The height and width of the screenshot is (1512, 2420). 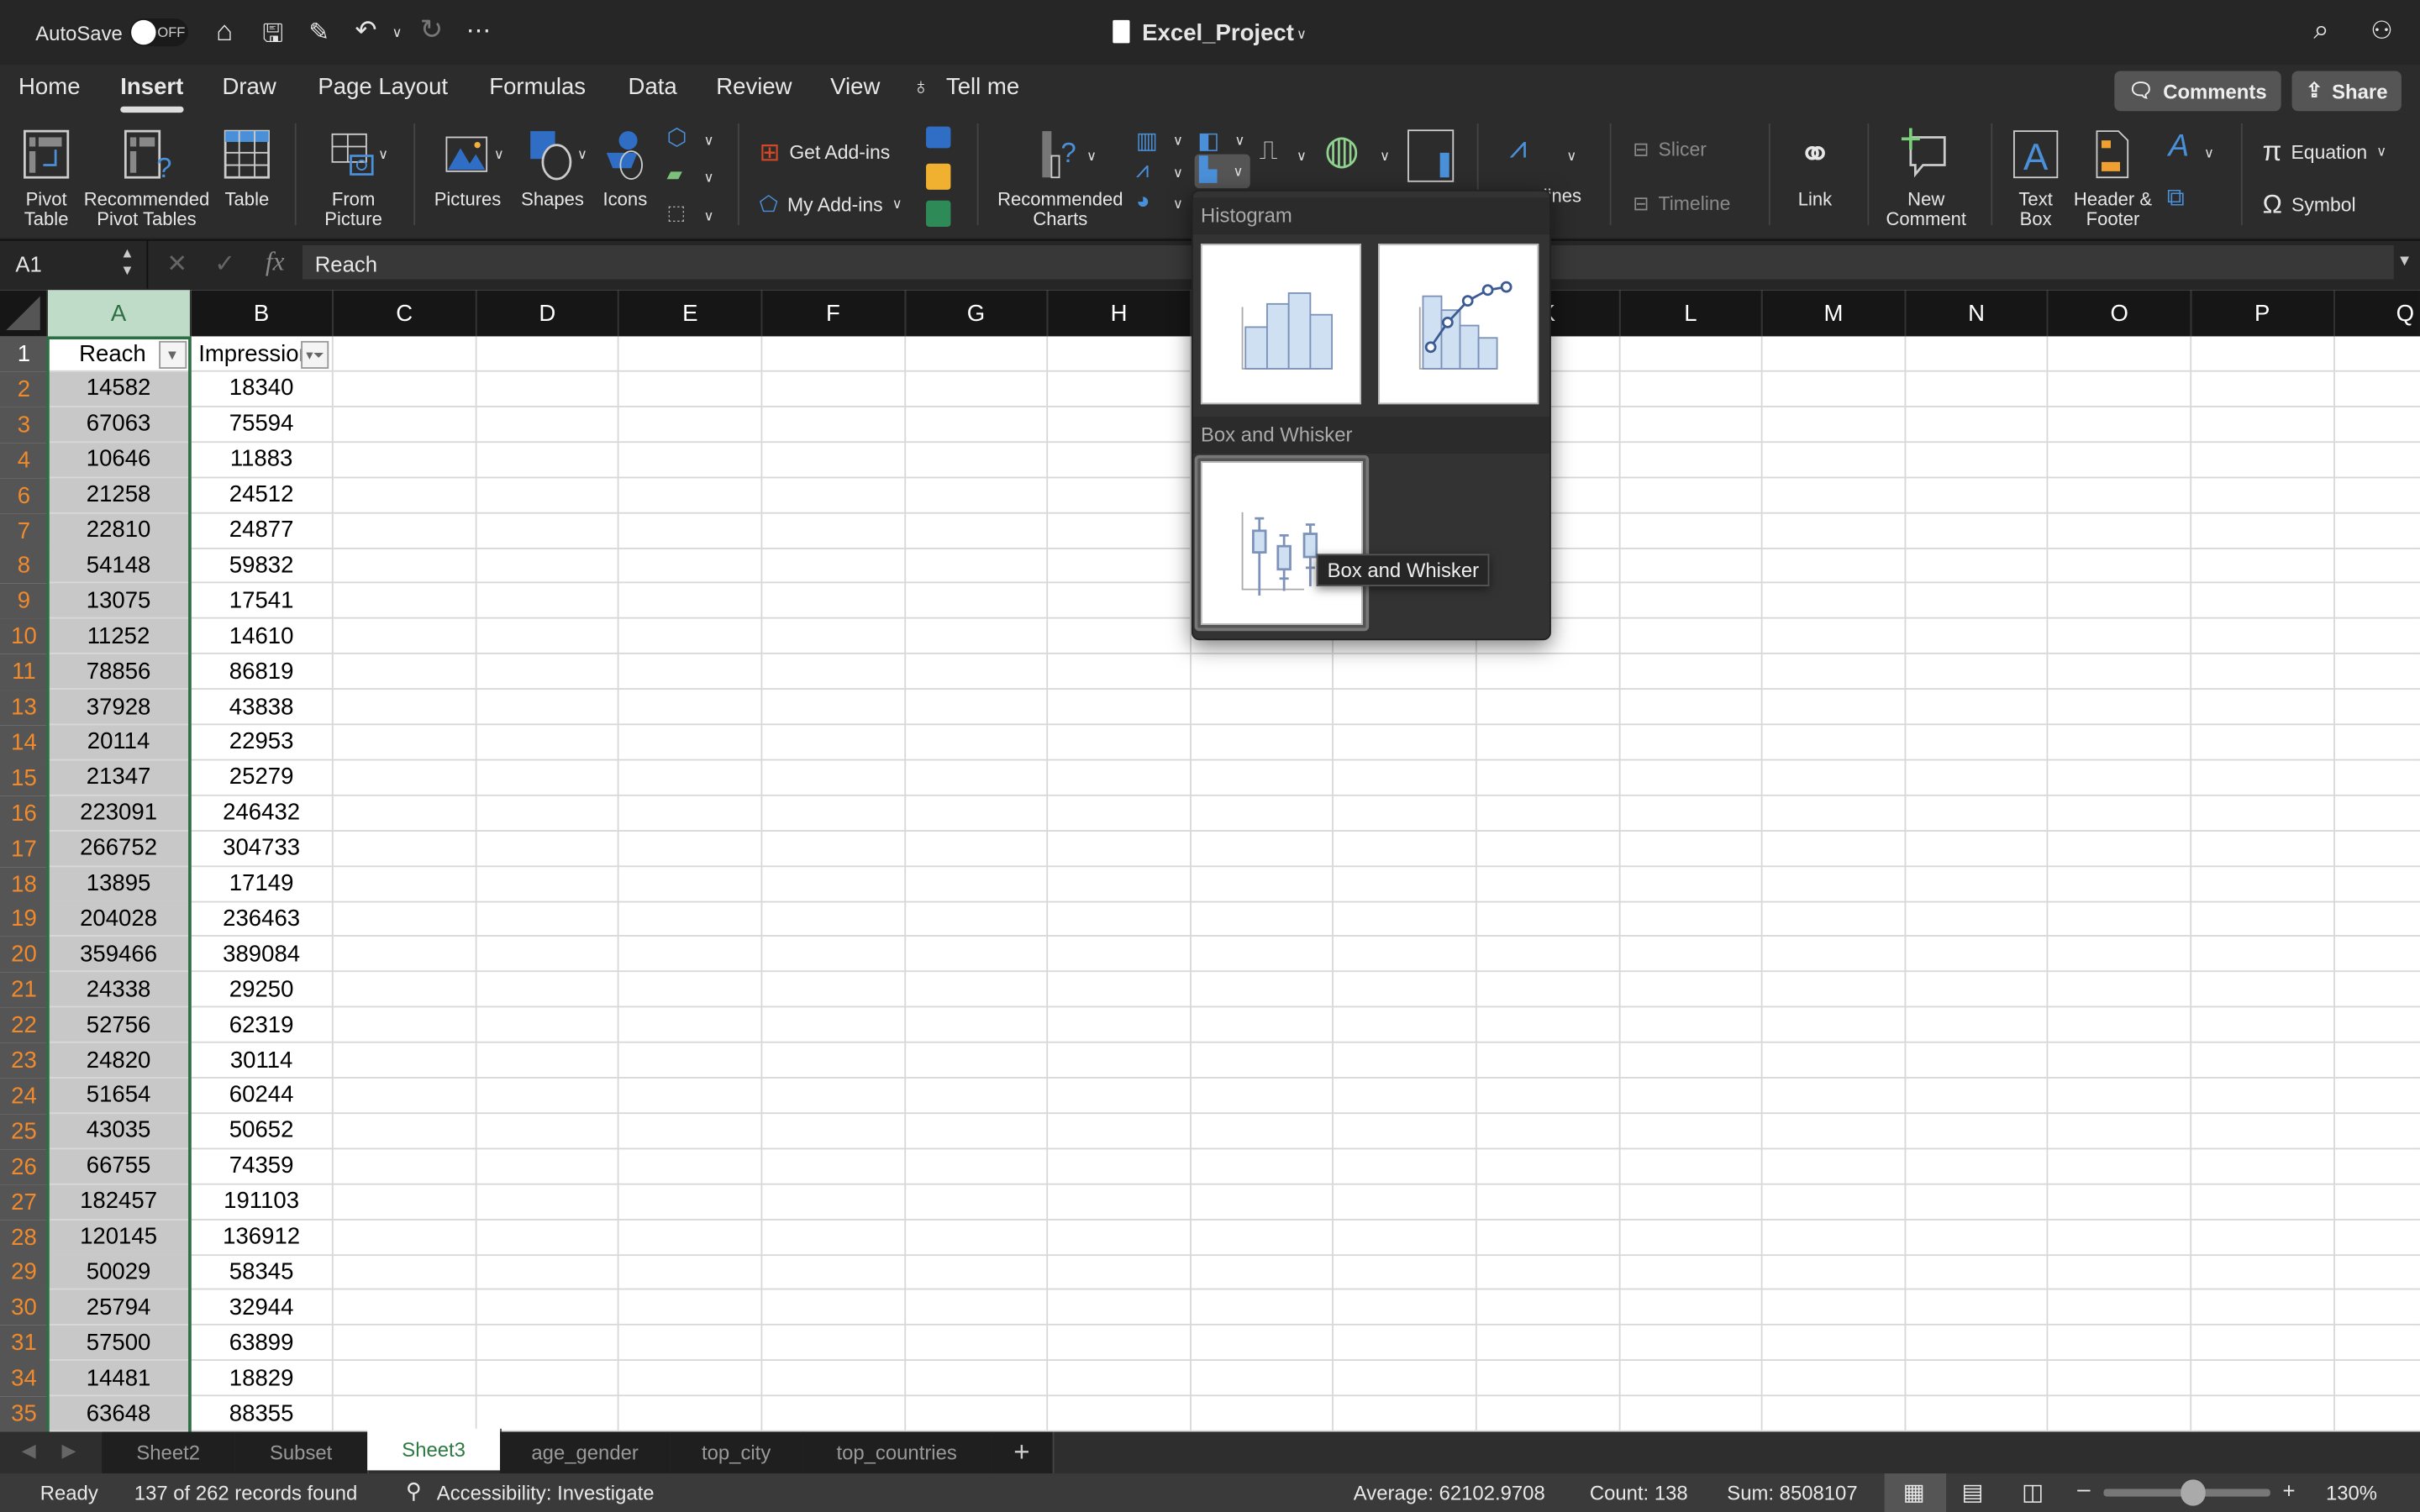 I want to click on new-comment-button: New Comment, so click(x=1926, y=178).